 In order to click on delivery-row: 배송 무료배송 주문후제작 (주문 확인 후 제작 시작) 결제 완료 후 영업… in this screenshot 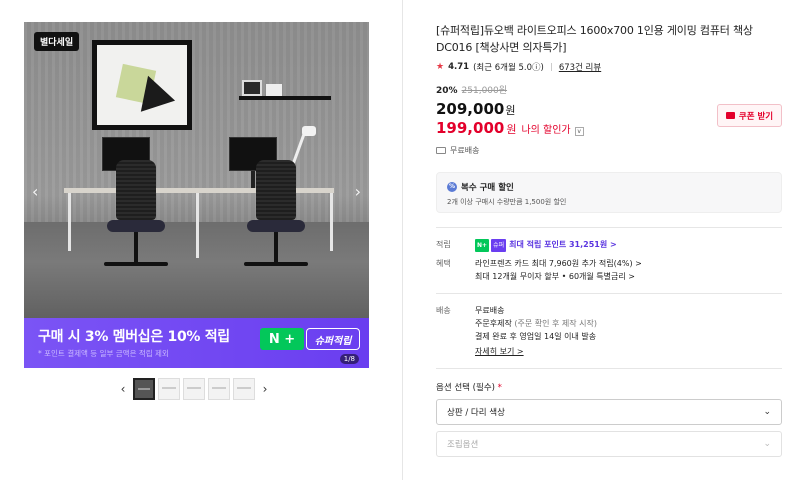, I will do `click(517, 332)`.